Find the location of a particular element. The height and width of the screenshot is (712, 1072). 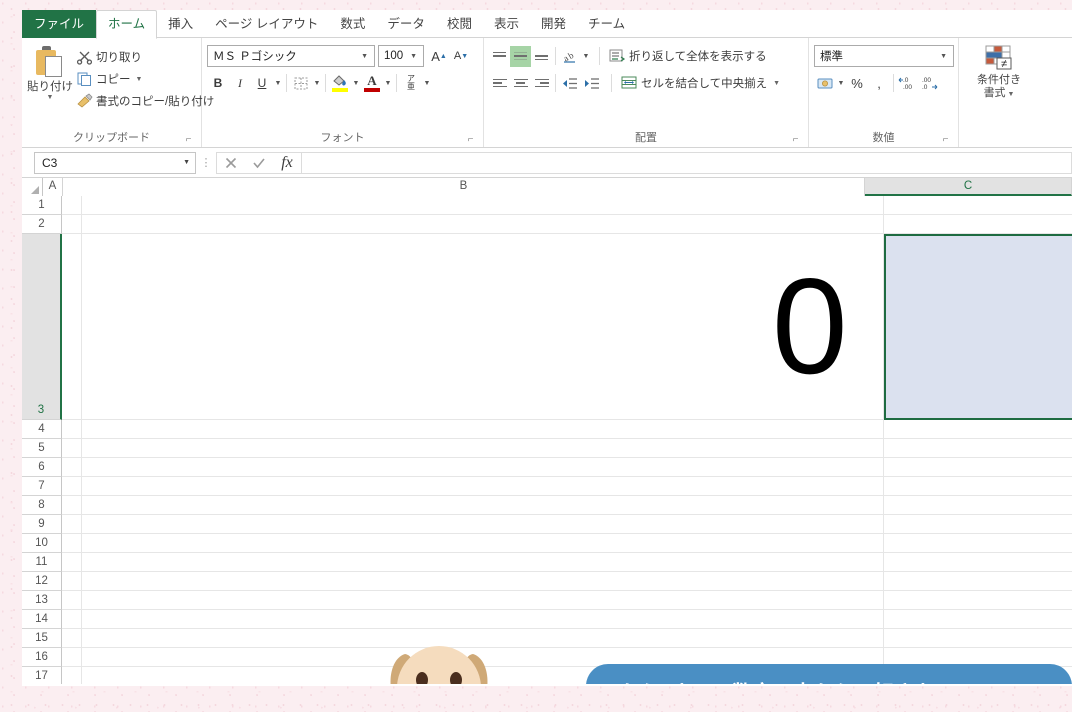

column-header-B: B is located at coordinates (464, 187).